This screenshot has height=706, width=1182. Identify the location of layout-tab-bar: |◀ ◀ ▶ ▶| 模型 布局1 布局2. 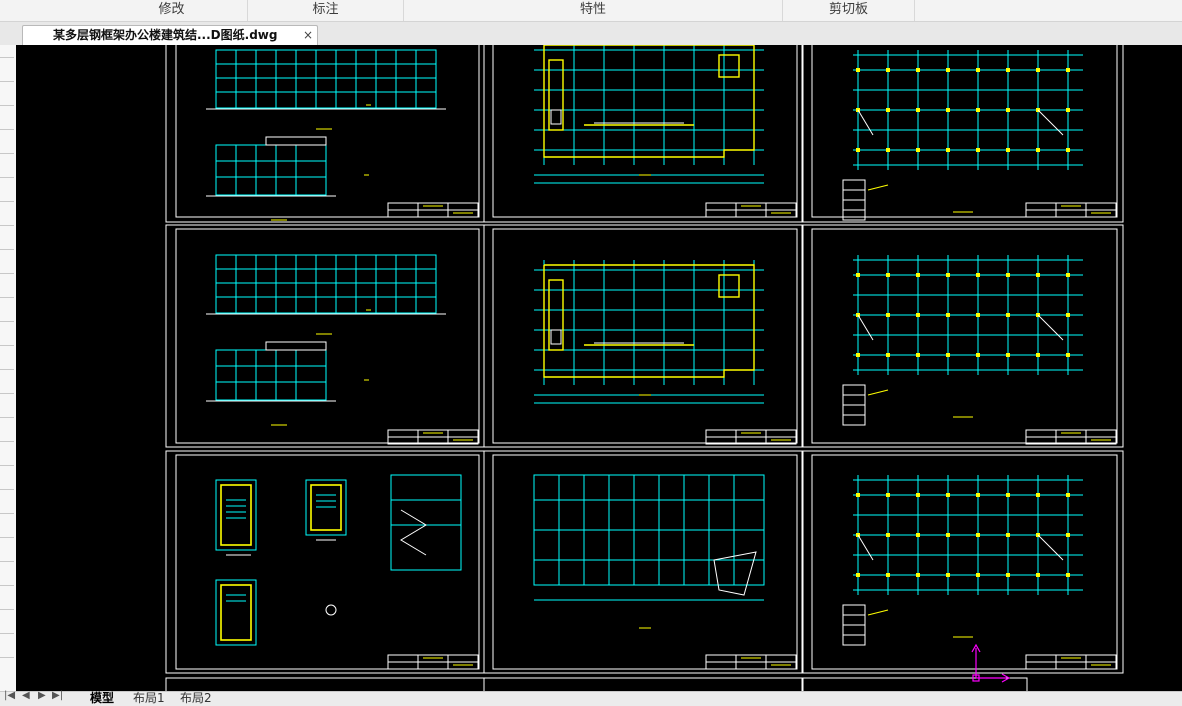
(591, 698).